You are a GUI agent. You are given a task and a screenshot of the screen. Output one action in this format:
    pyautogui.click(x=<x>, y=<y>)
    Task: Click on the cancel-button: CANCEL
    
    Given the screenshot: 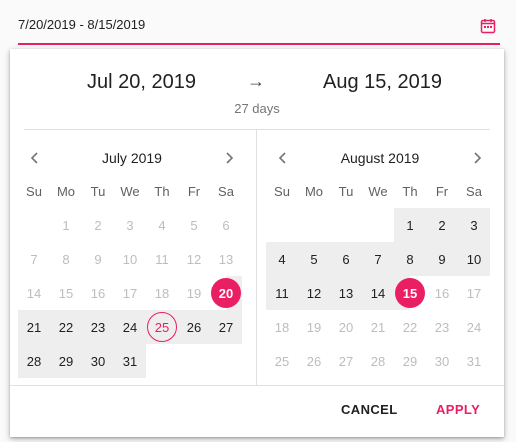 What is the action you would take?
    pyautogui.click(x=369, y=409)
    